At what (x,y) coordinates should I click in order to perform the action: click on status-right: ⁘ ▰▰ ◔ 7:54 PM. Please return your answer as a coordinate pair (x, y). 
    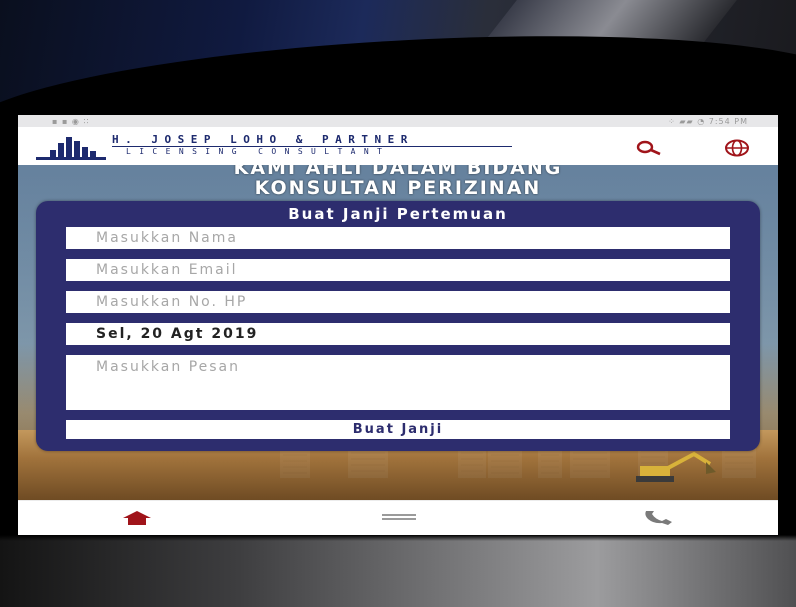
    Looking at the image, I should click on (708, 121).